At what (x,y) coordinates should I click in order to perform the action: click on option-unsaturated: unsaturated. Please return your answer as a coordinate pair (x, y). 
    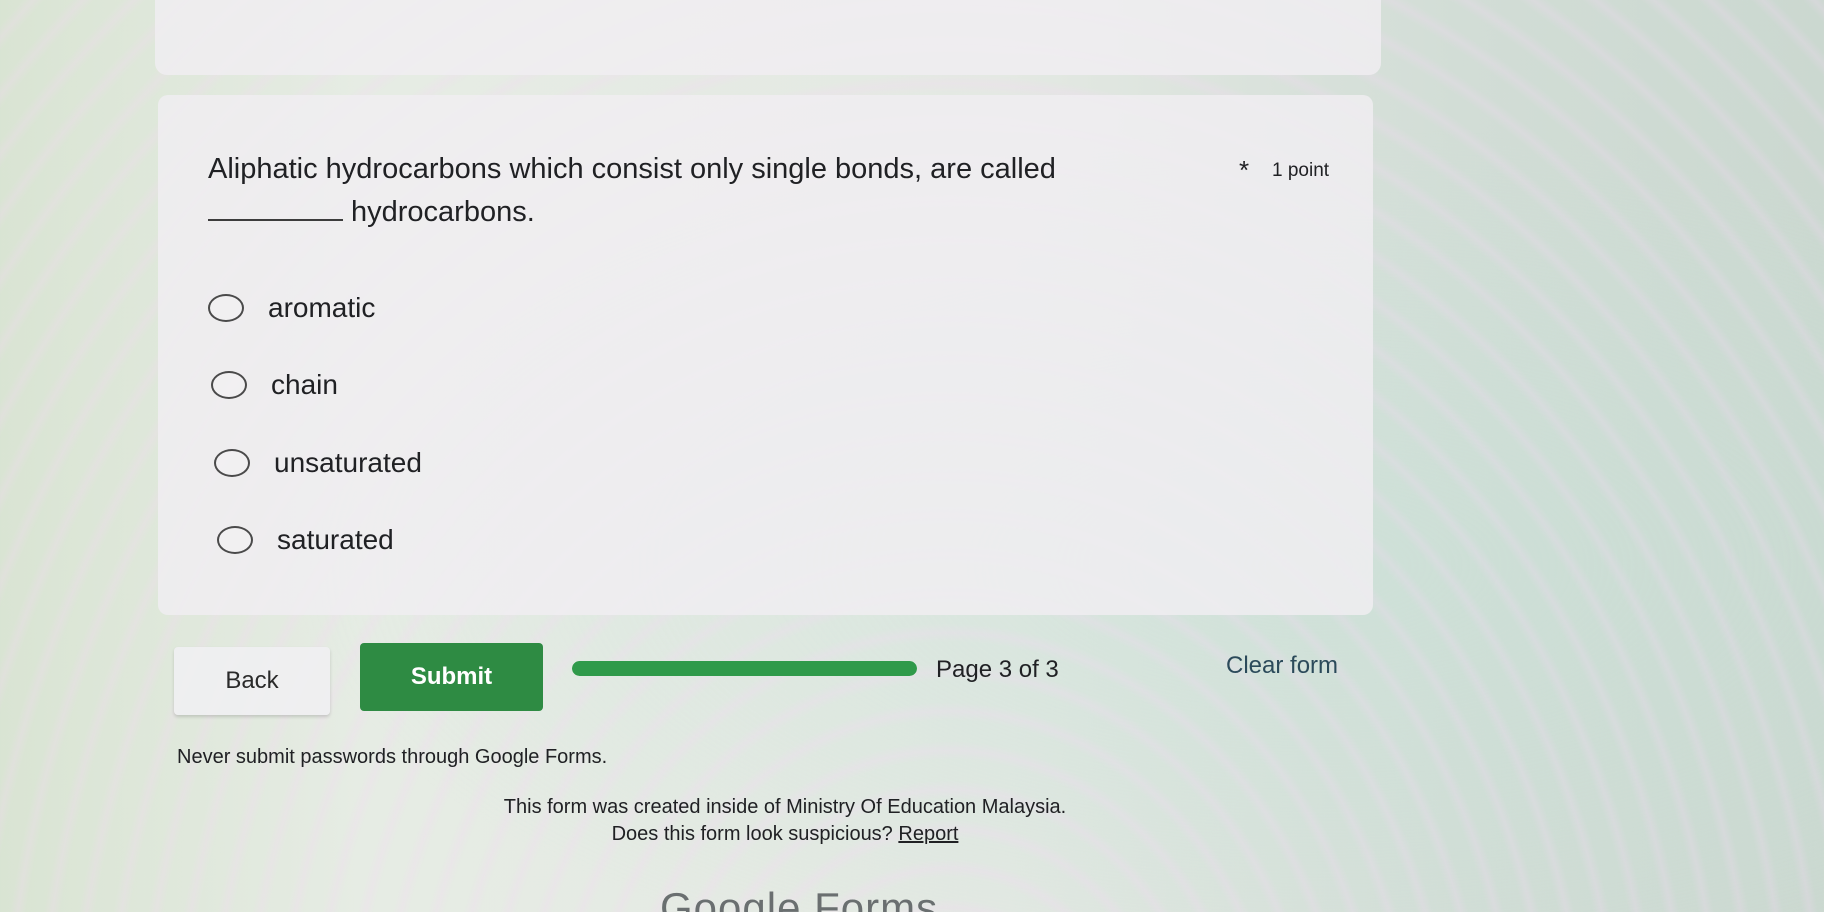
    Looking at the image, I should click on (318, 463).